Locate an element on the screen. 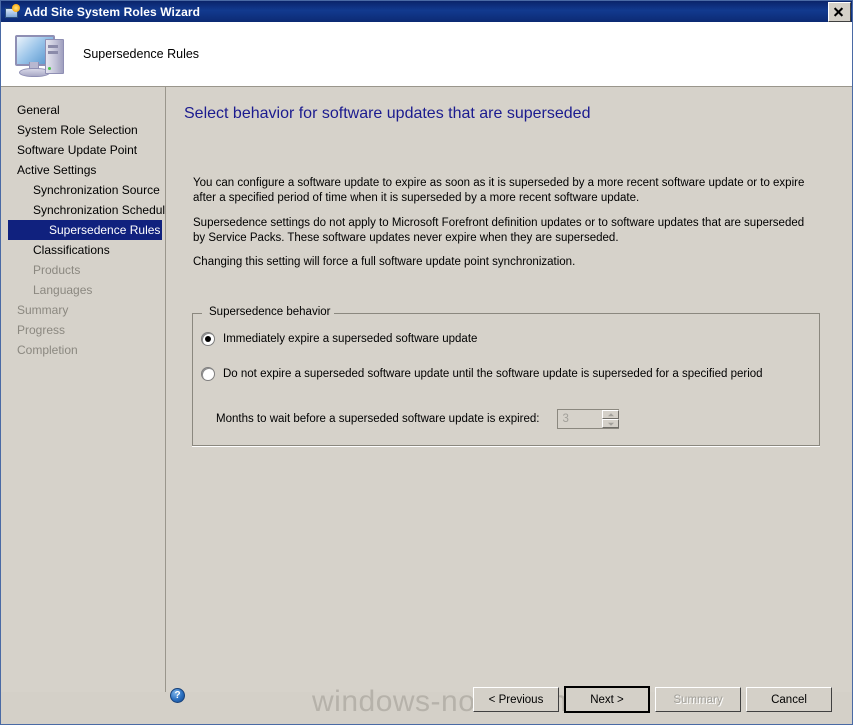  help-glyph: ? is located at coordinates (177, 695).